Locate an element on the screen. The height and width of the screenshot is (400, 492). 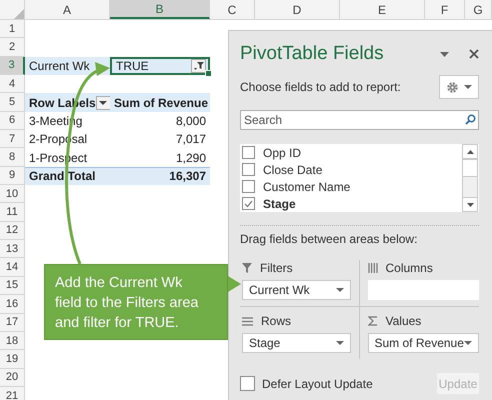
search-field: Search is located at coordinates (359, 120).